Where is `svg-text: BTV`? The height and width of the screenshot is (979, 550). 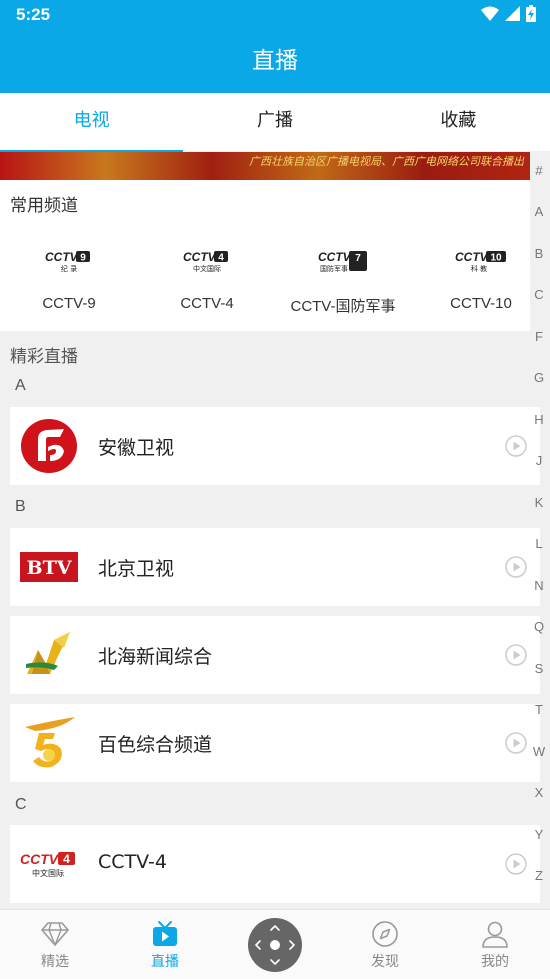
svg-text: BTV is located at coordinates (50, 568).